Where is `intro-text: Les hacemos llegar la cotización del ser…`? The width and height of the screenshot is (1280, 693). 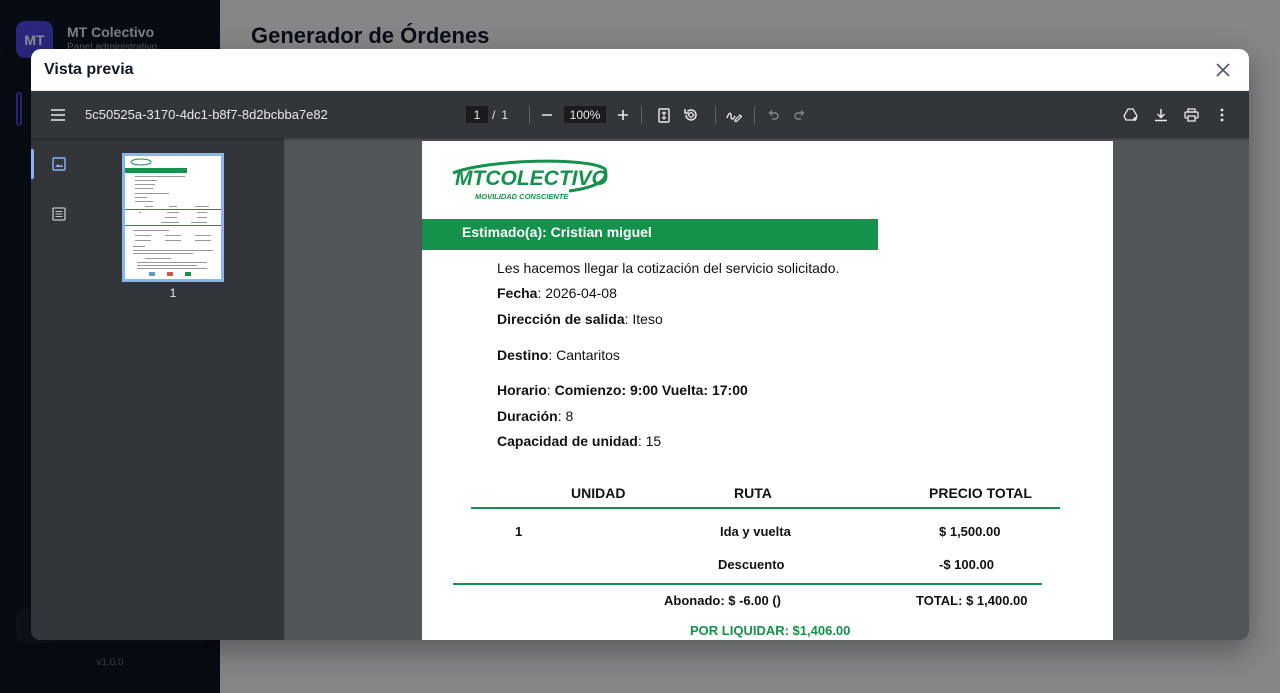
intro-text: Les hacemos llegar la cotización del ser… is located at coordinates (668, 268).